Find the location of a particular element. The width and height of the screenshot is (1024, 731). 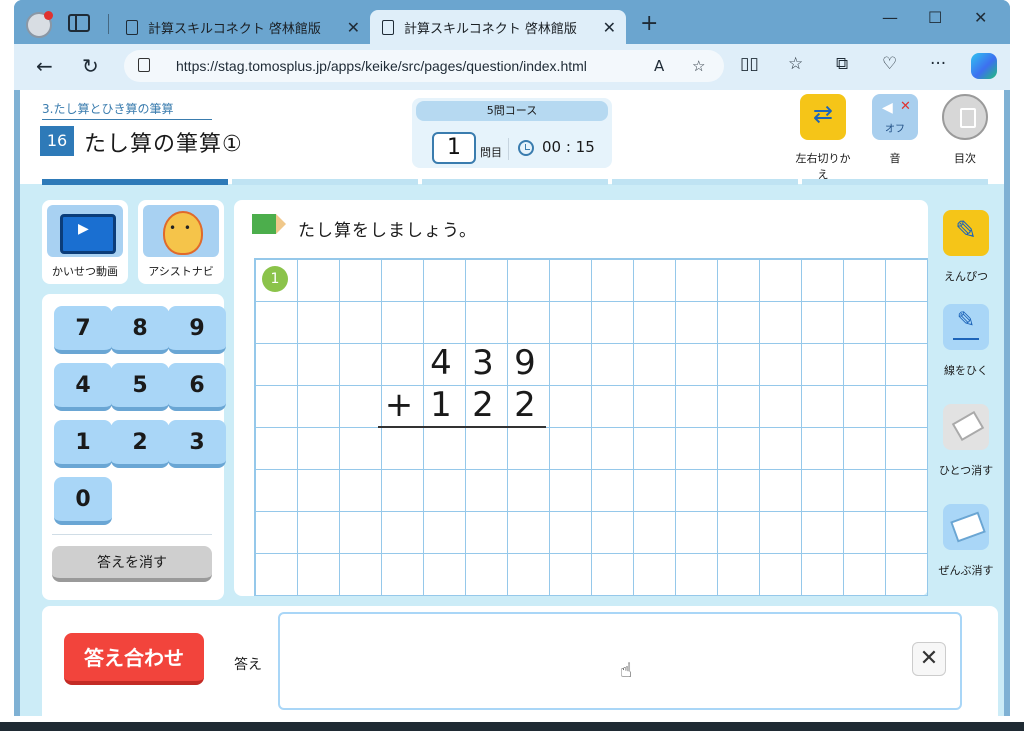

more-options-icon: ··· is located at coordinates (938, 64).